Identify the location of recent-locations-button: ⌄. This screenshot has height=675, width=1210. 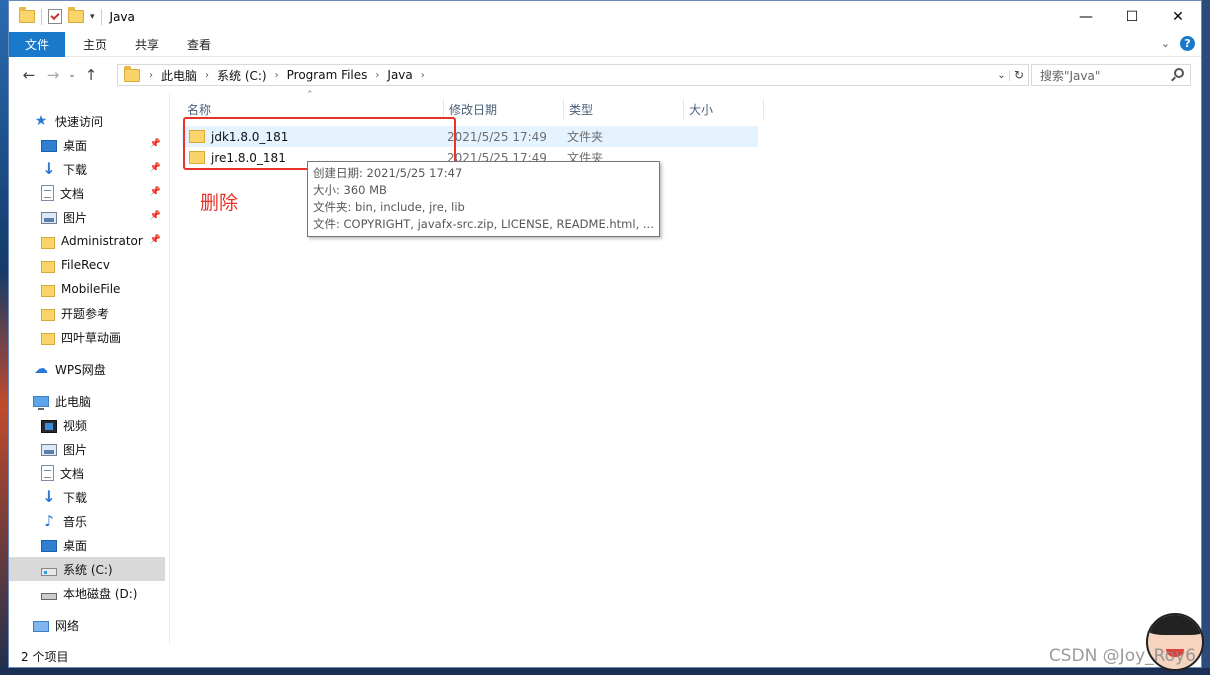
(72, 75).